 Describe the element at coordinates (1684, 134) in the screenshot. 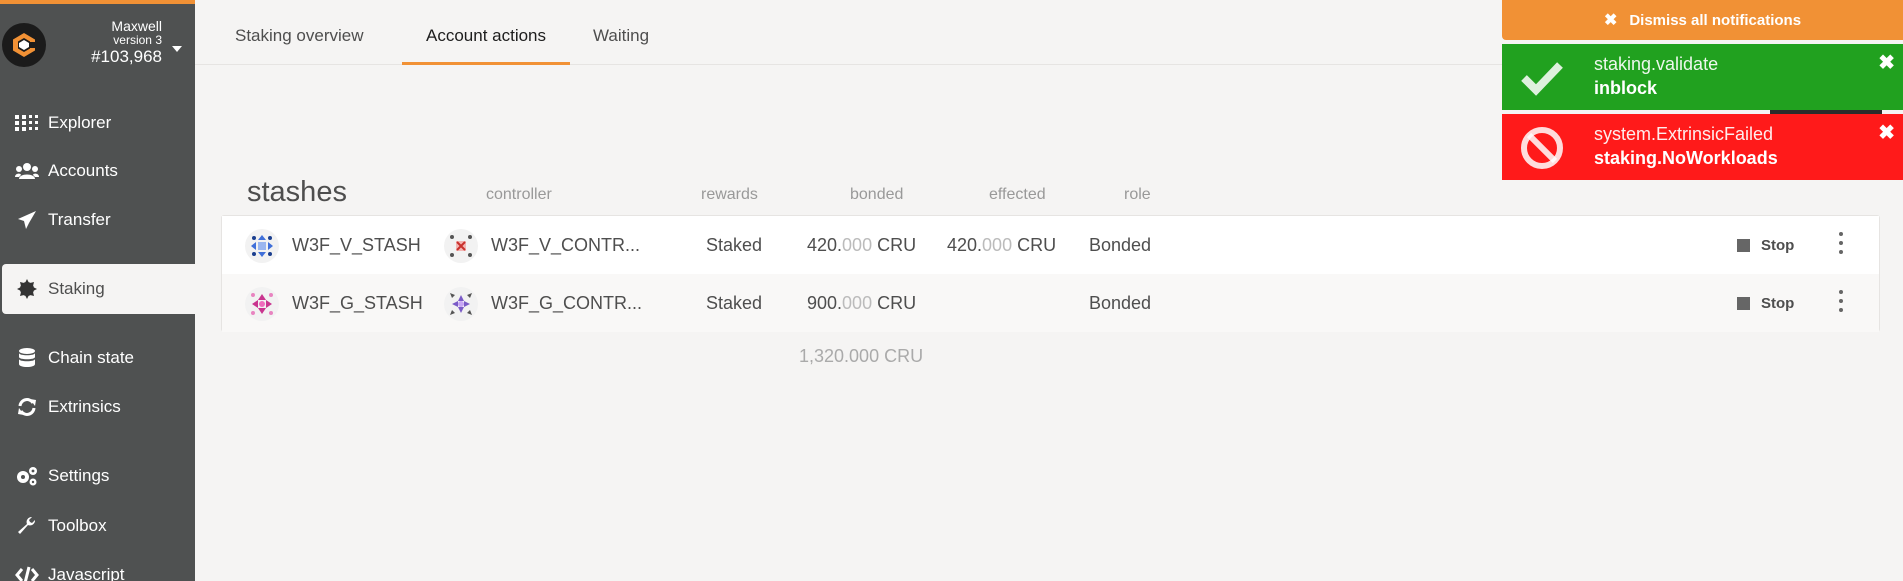

I see `notification-title: system.ExtrinsicFailed` at that location.